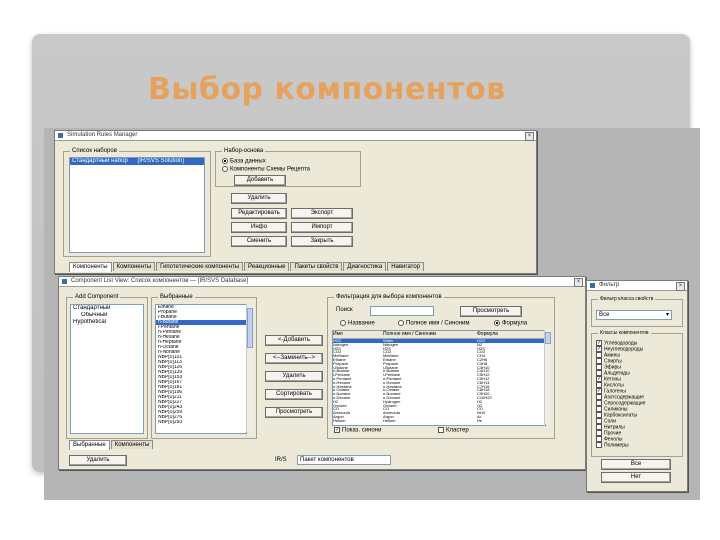  What do you see at coordinates (667, 315) in the screenshot?
I see `chevron-down-icon: ▾` at bounding box center [667, 315].